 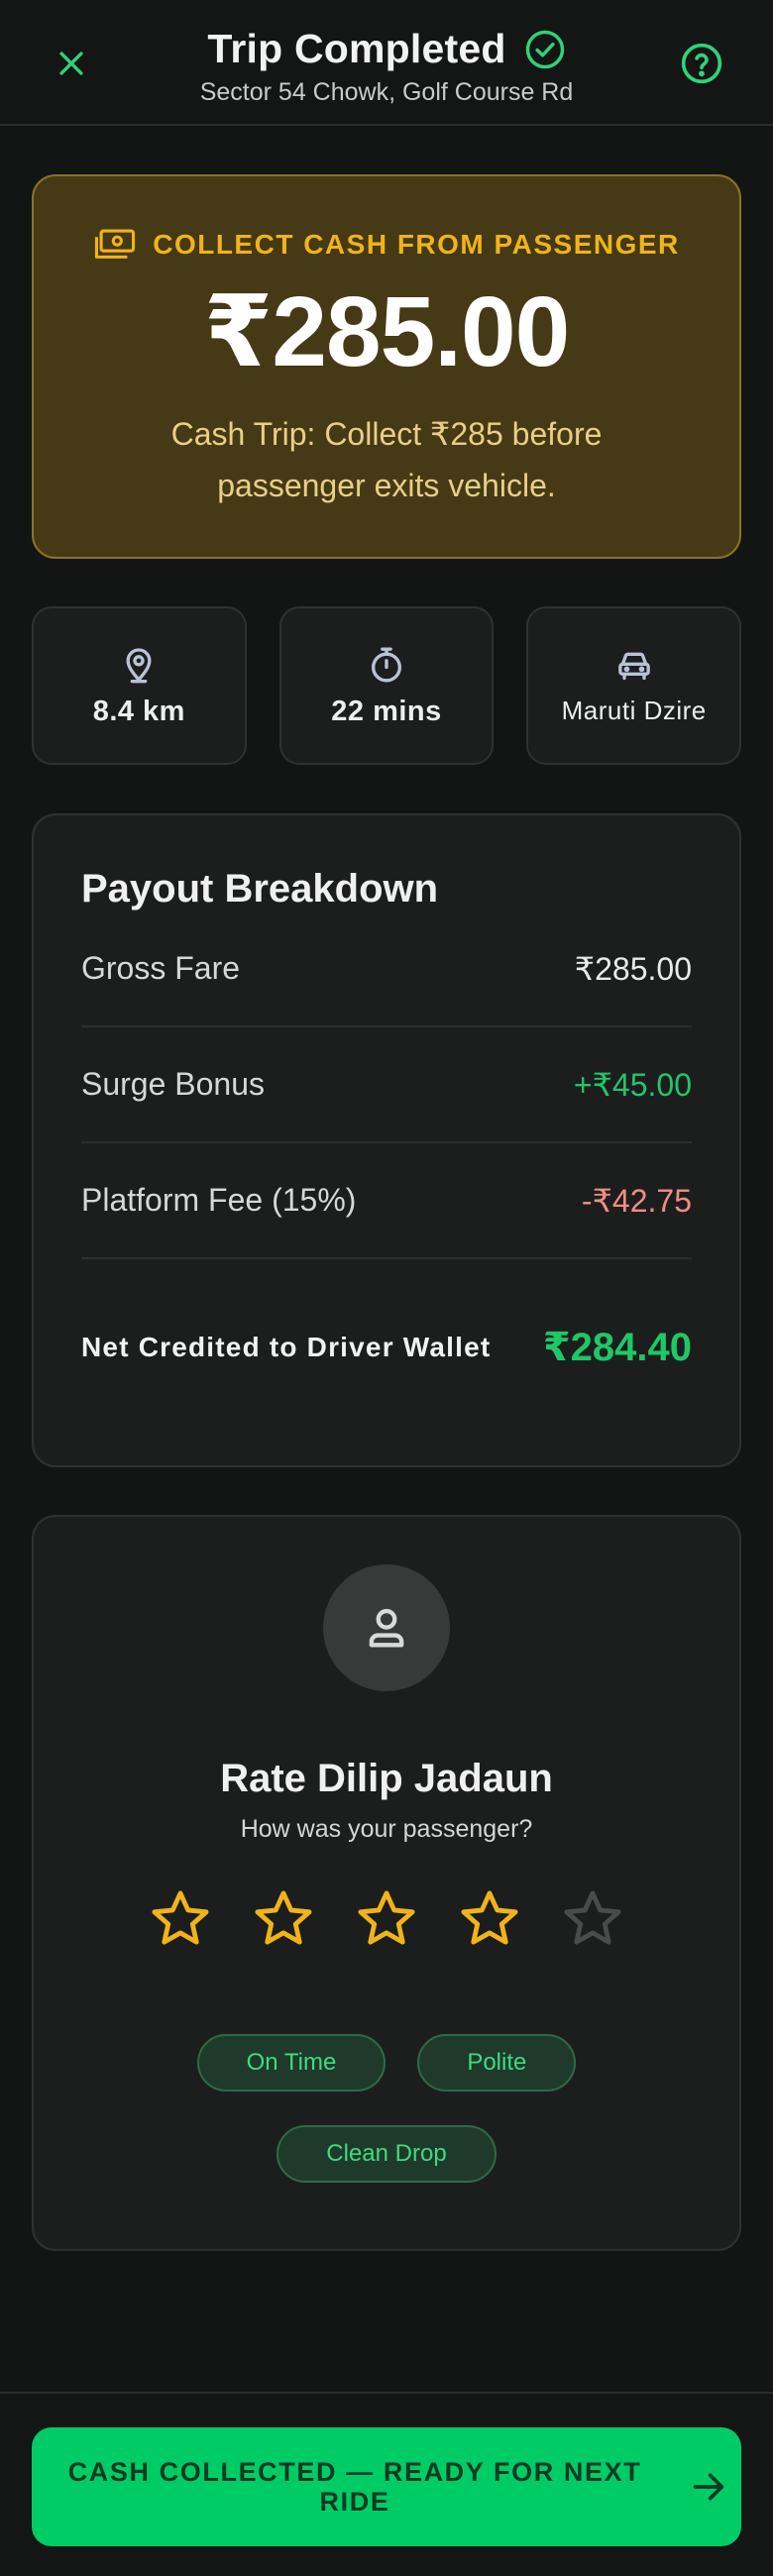 What do you see at coordinates (386, 664) in the screenshot?
I see `timer-icon` at bounding box center [386, 664].